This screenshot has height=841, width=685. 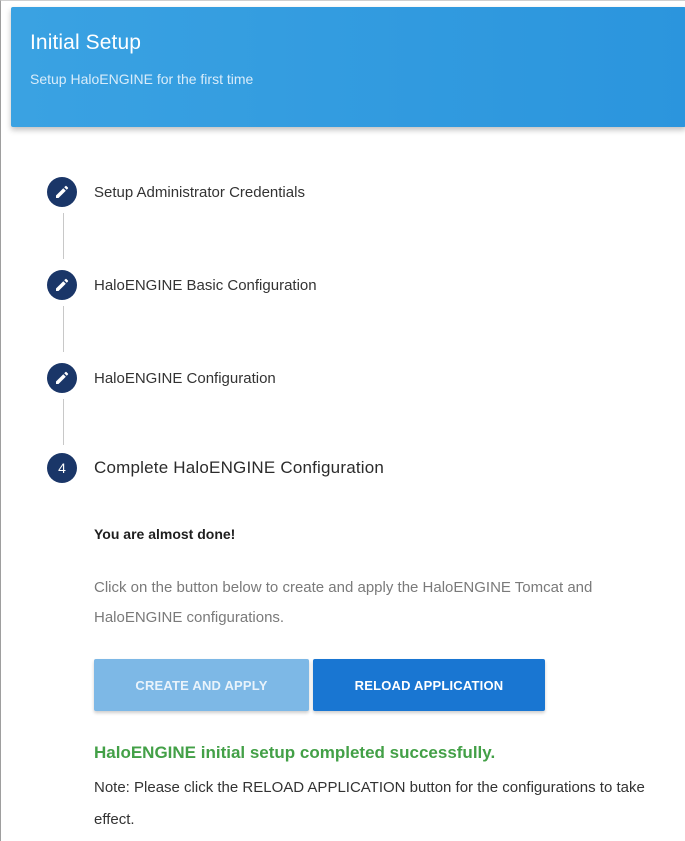 What do you see at coordinates (62, 468) in the screenshot?
I see `step-number-badge: 4` at bounding box center [62, 468].